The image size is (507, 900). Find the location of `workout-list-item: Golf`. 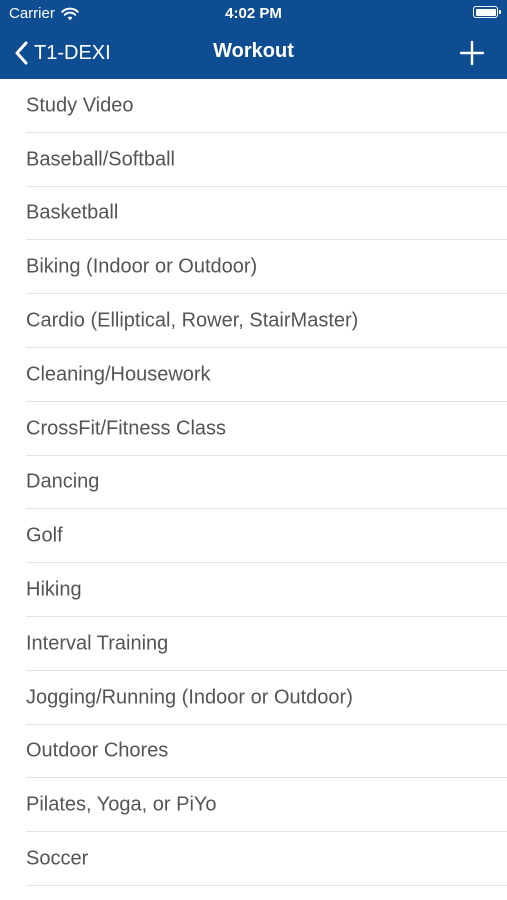

workout-list-item: Golf is located at coordinates (253, 536).